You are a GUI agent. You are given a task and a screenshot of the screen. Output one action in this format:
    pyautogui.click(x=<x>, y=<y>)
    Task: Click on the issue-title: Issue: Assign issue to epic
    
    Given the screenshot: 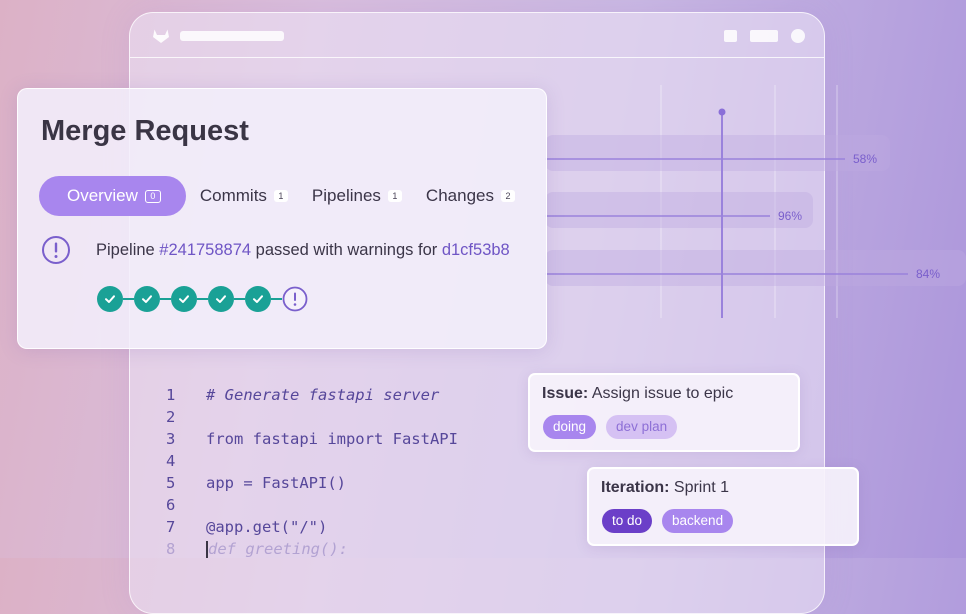 What is the action you would take?
    pyautogui.click(x=637, y=394)
    